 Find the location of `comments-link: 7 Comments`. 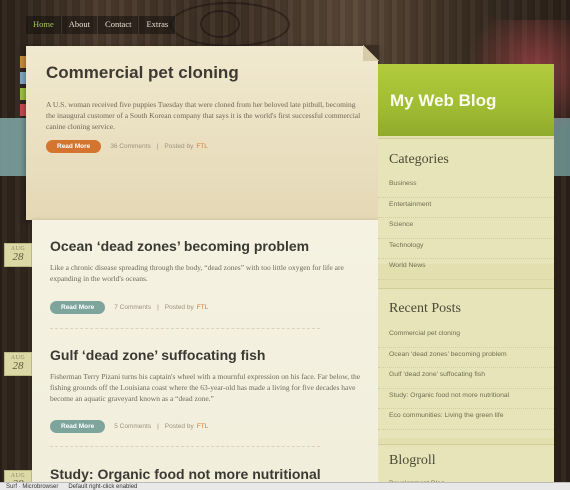

comments-link: 7 Comments is located at coordinates (132, 307).